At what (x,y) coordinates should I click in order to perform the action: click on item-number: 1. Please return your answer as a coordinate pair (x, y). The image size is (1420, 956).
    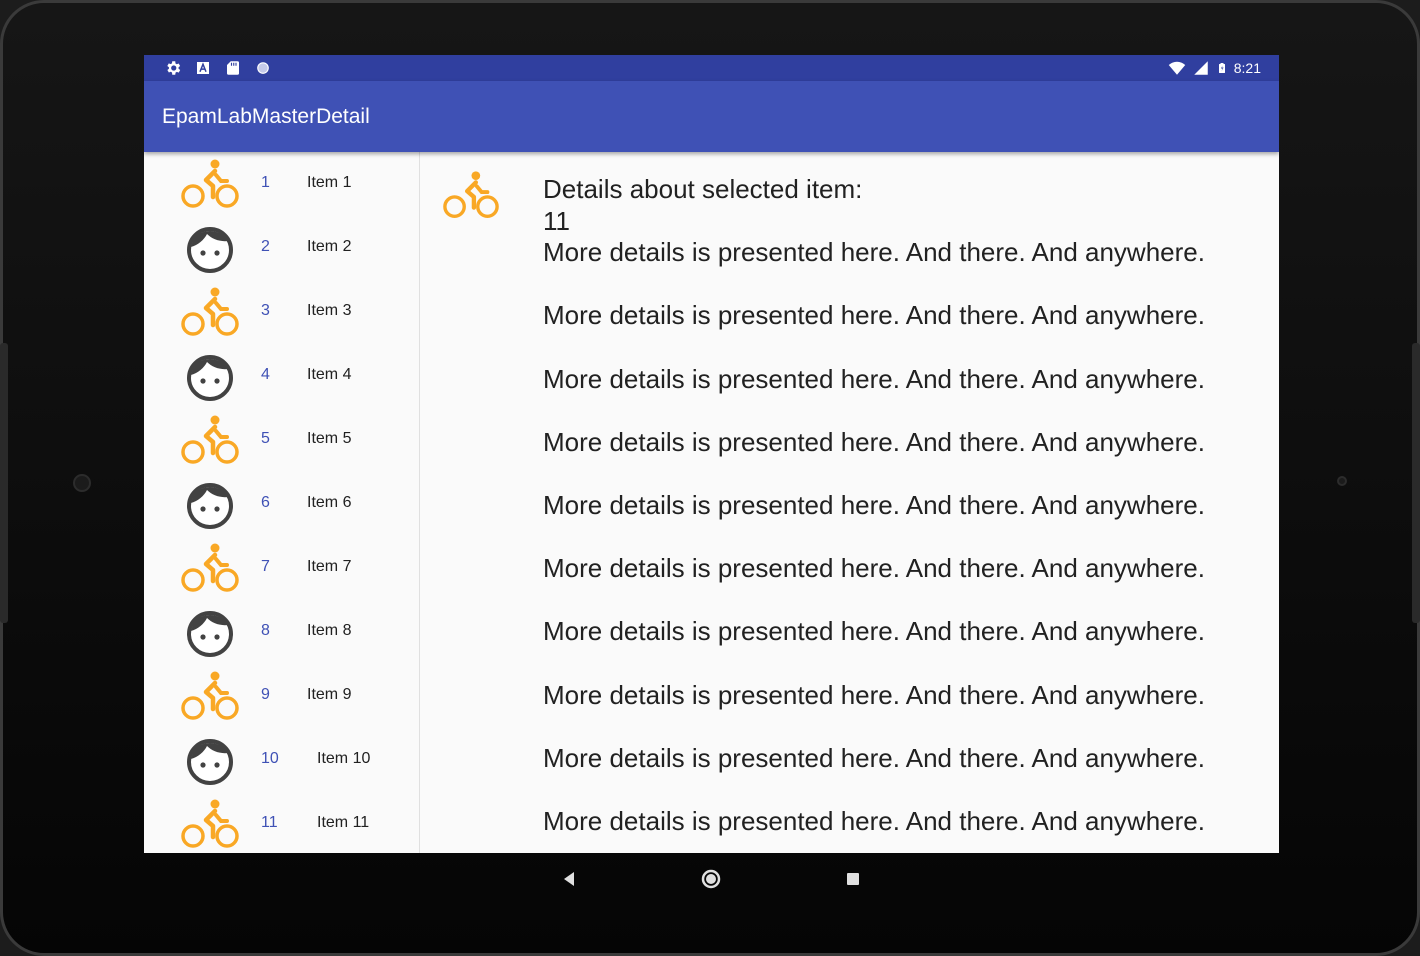
    Looking at the image, I should click on (265, 182).